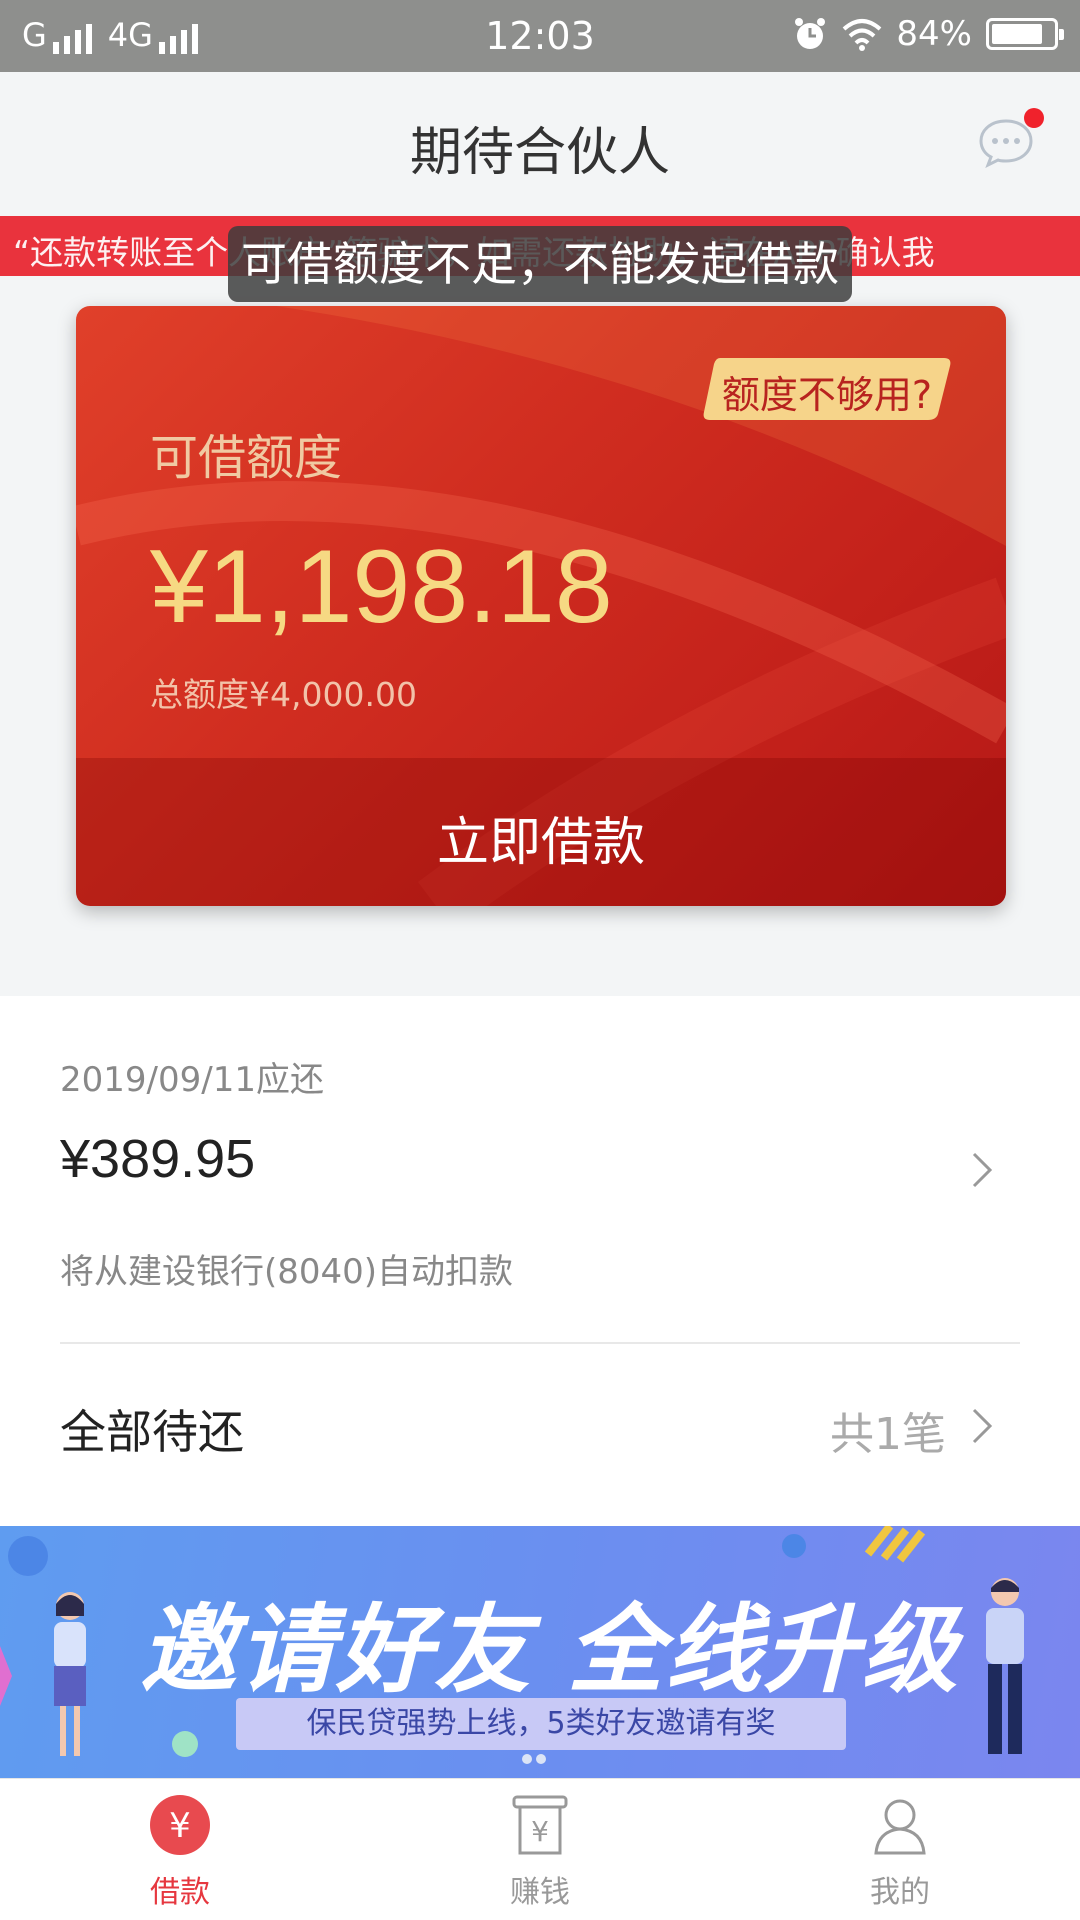 Image resolution: width=1080 pixels, height=1920 pixels. I want to click on banner-subline: 保民贷强势上线，5类好友邀请有奖, so click(541, 1724).